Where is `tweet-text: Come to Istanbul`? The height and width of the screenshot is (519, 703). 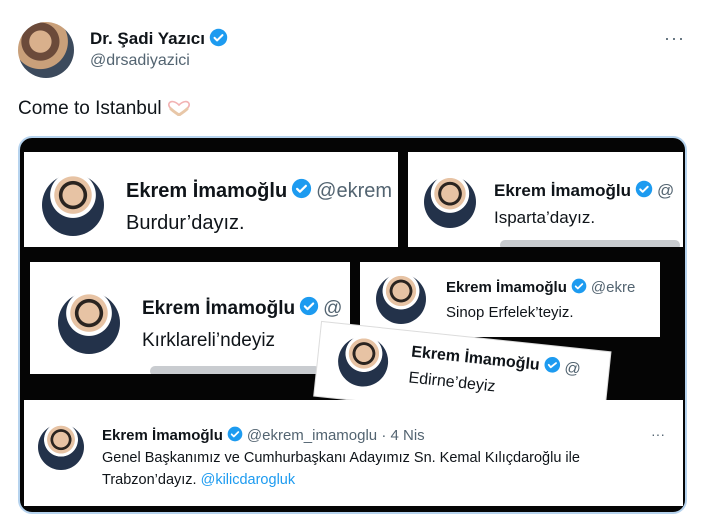 tweet-text: Come to Istanbul is located at coordinates (105, 109).